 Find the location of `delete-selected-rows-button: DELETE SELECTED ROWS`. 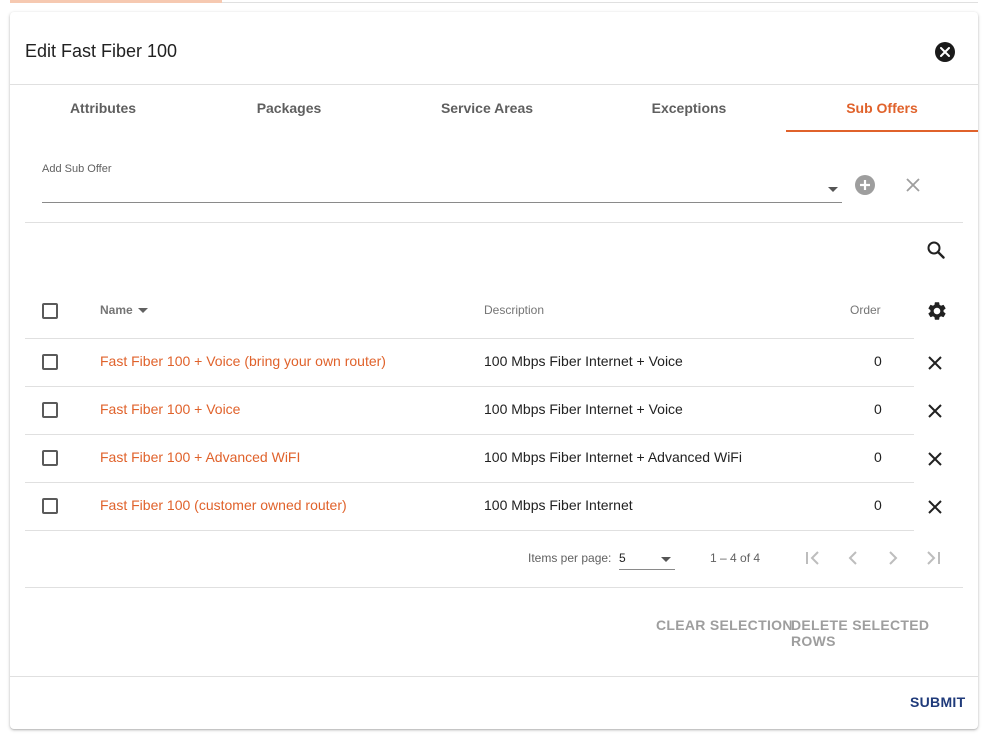

delete-selected-rows-button: DELETE SELECTED ROWS is located at coordinates (884, 633).